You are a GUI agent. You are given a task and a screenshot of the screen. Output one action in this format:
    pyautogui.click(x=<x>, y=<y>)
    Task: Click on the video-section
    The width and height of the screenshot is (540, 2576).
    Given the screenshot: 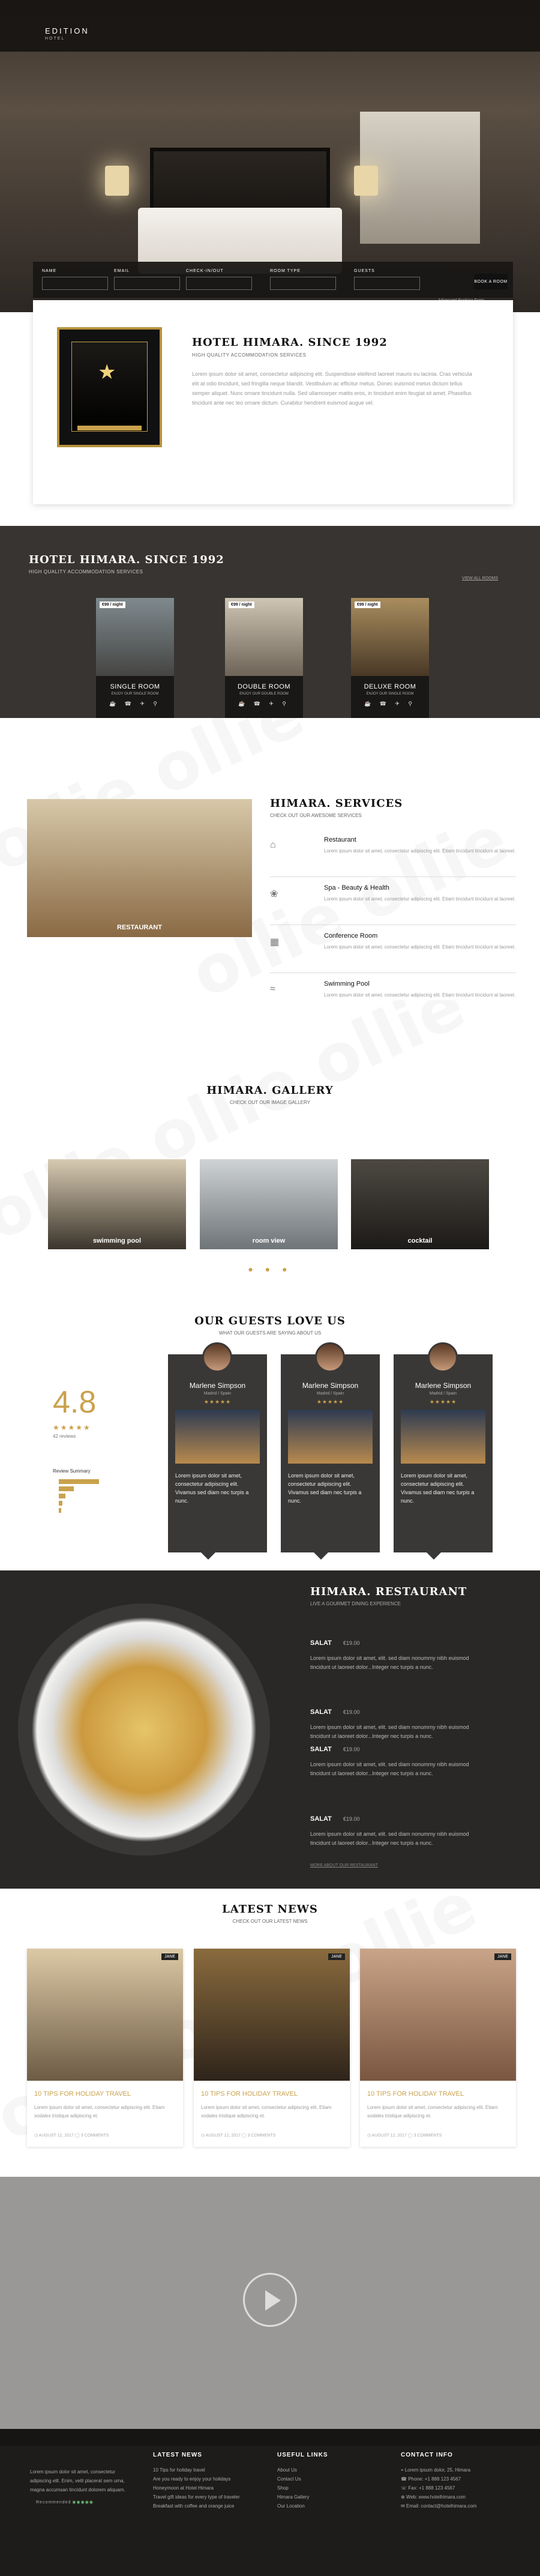 What is the action you would take?
    pyautogui.click(x=270, y=2303)
    